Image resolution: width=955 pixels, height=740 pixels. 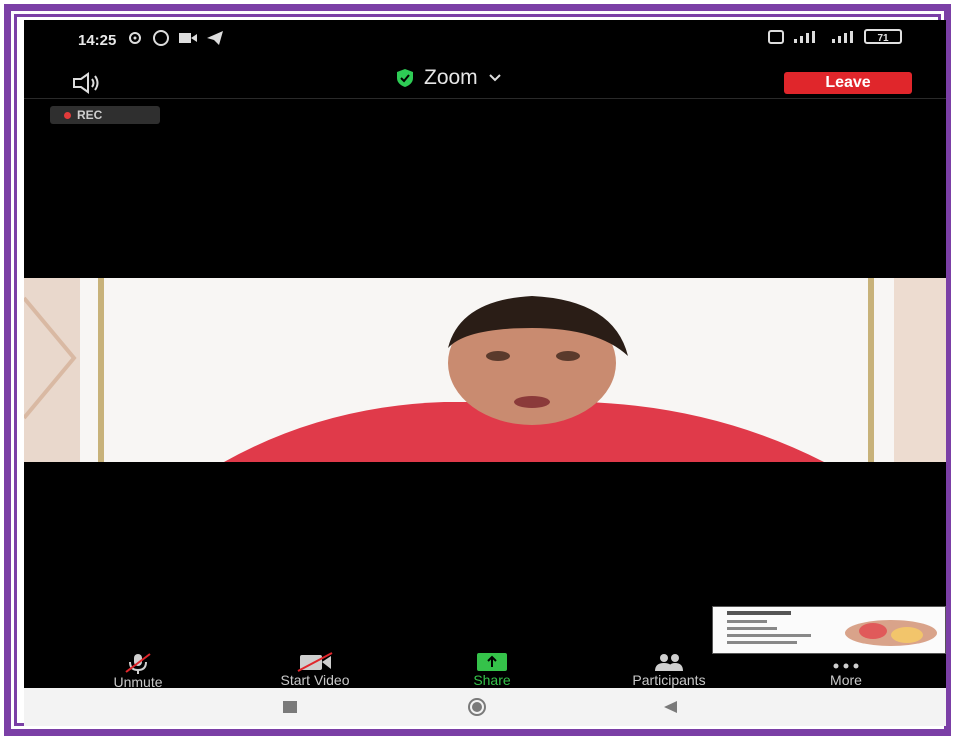 I want to click on start-video-button: Start Video, so click(x=315, y=670).